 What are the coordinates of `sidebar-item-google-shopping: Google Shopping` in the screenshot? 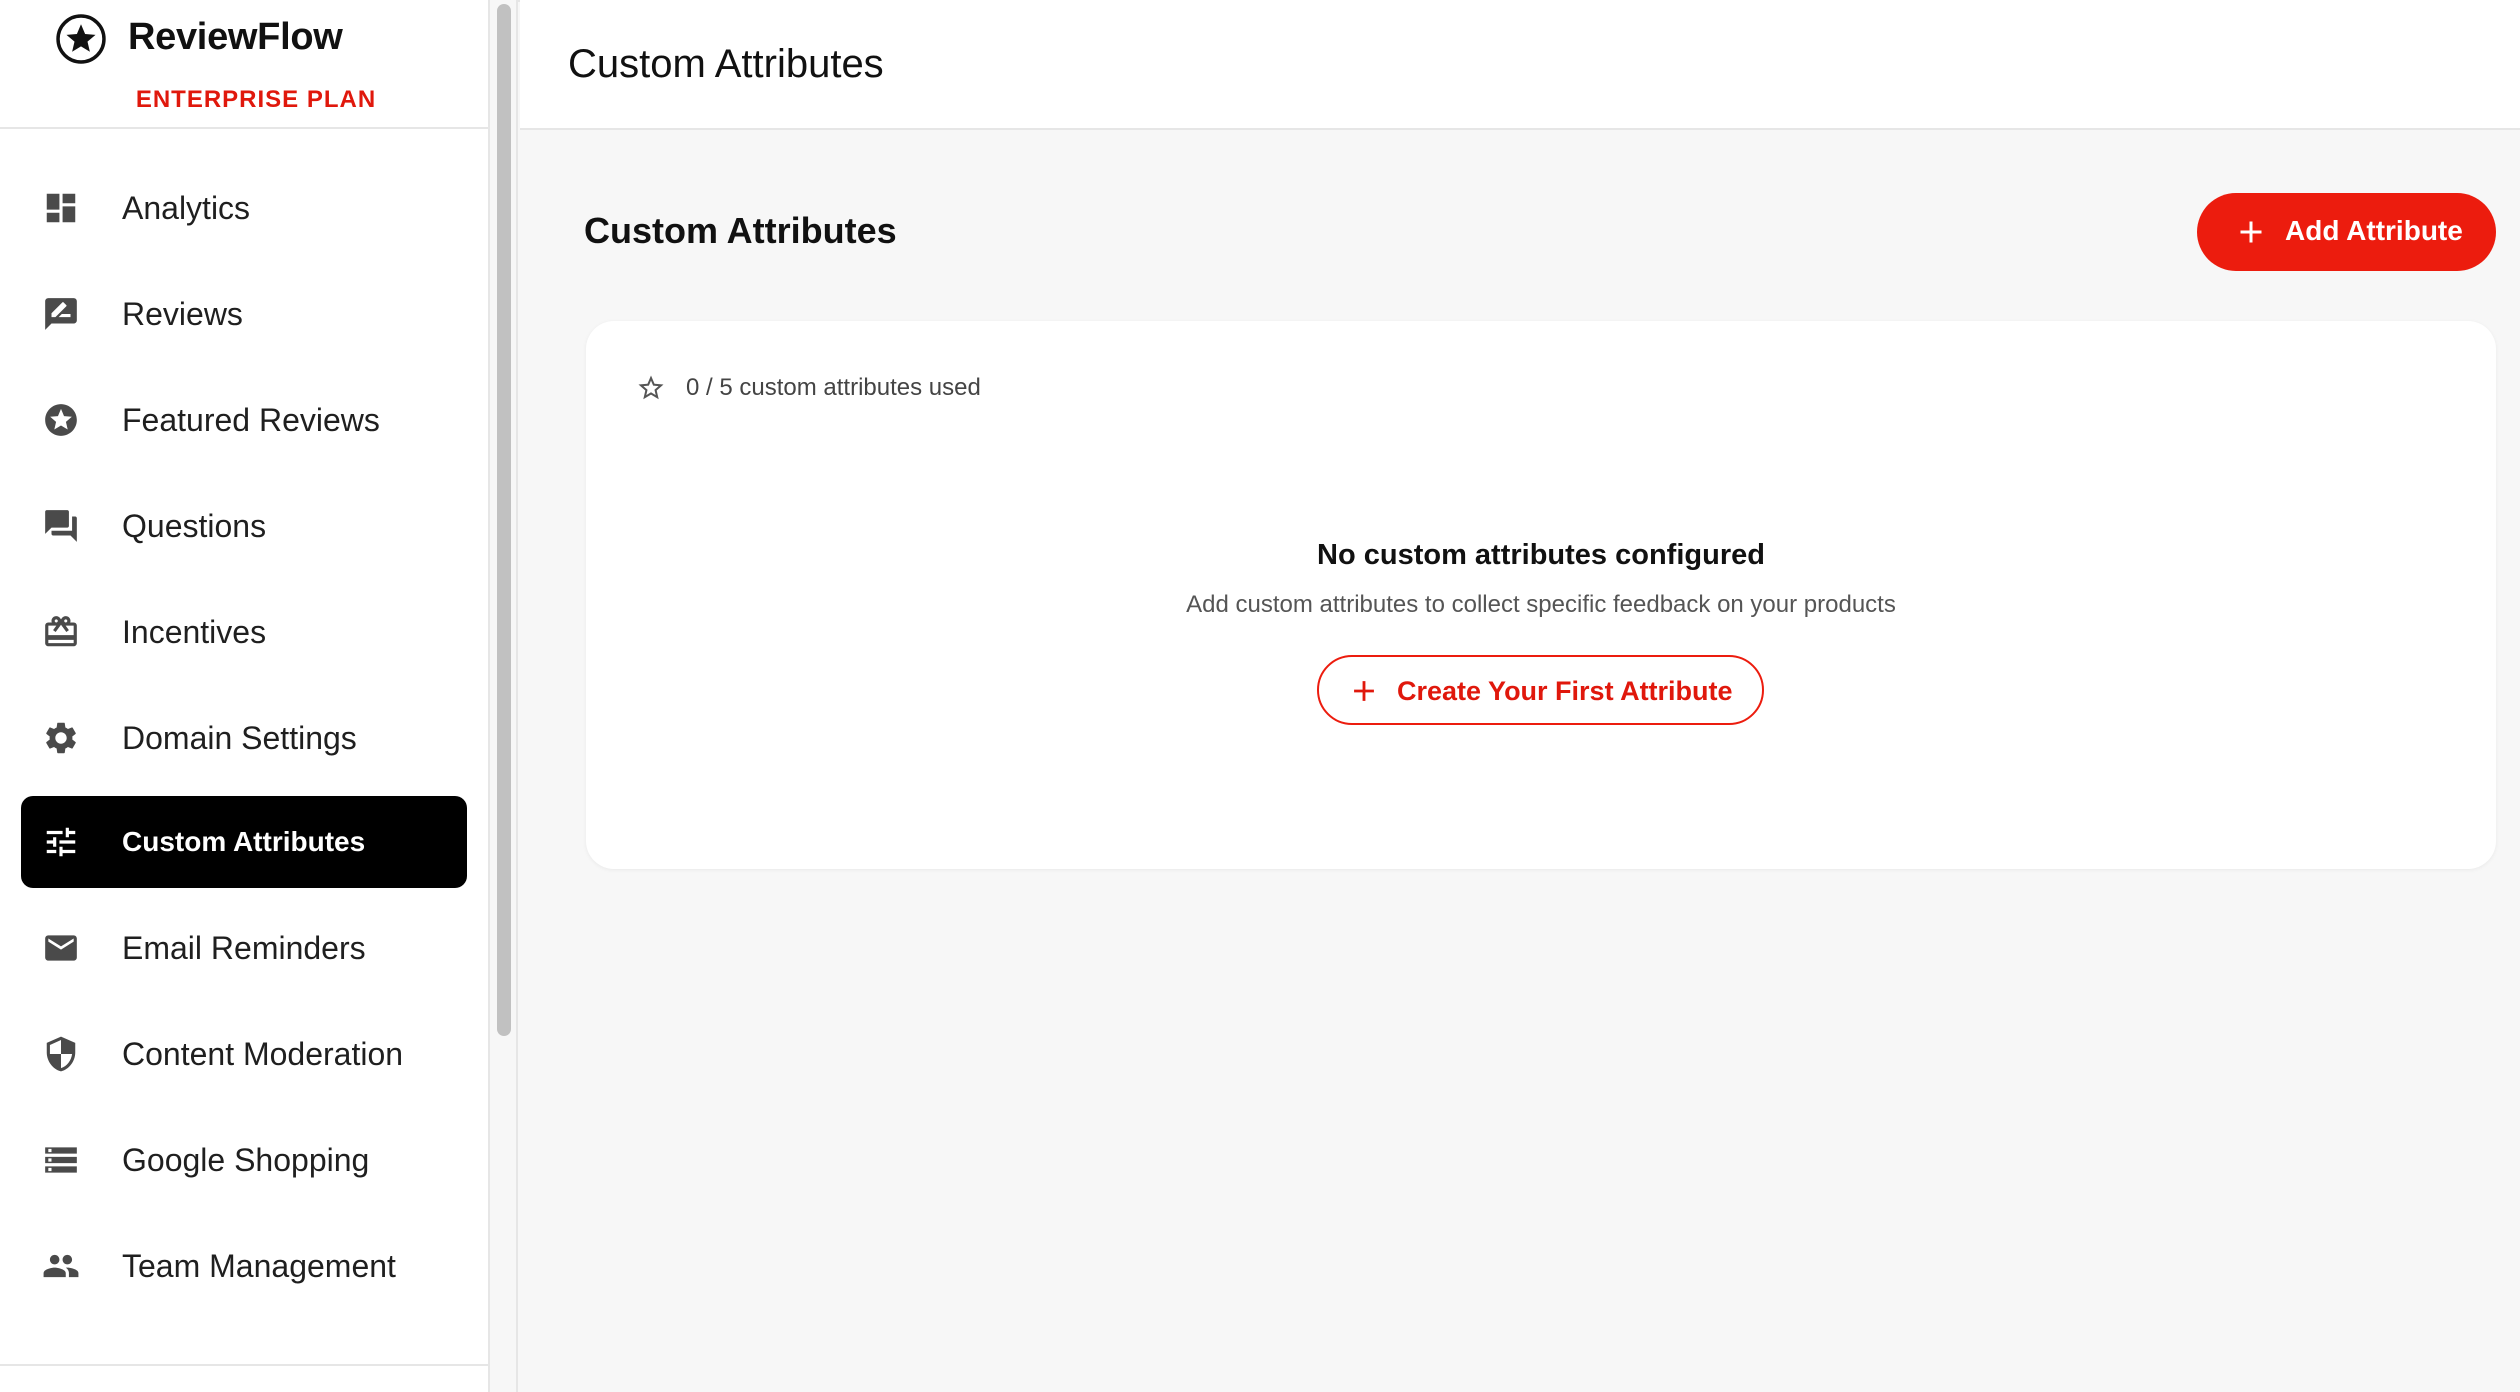 It's located at (244, 1160).